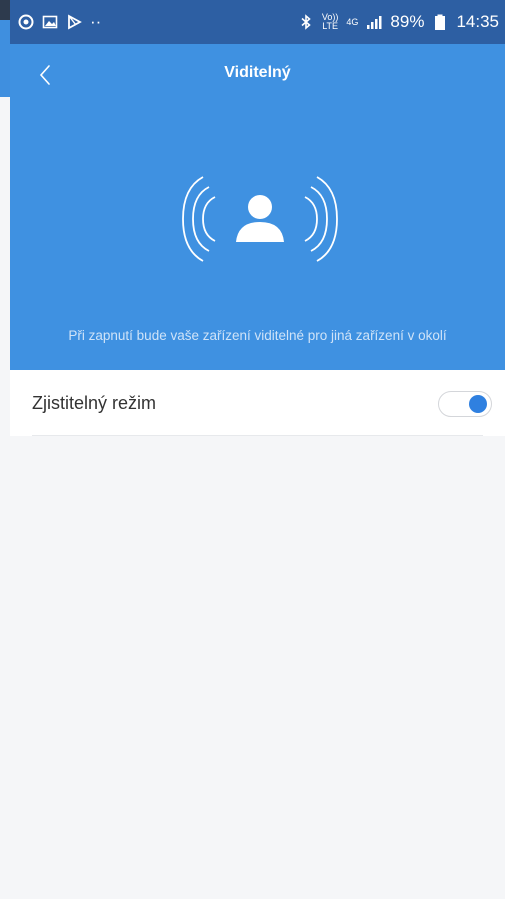 The height and width of the screenshot is (899, 505). I want to click on page-title: Viditelný, so click(257, 72).